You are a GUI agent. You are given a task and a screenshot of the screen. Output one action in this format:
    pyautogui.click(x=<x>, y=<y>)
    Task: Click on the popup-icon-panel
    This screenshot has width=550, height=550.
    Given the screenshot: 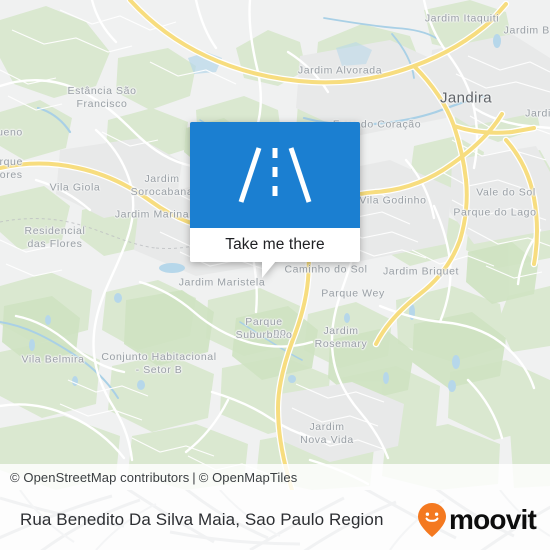 What is the action you would take?
    pyautogui.click(x=275, y=175)
    